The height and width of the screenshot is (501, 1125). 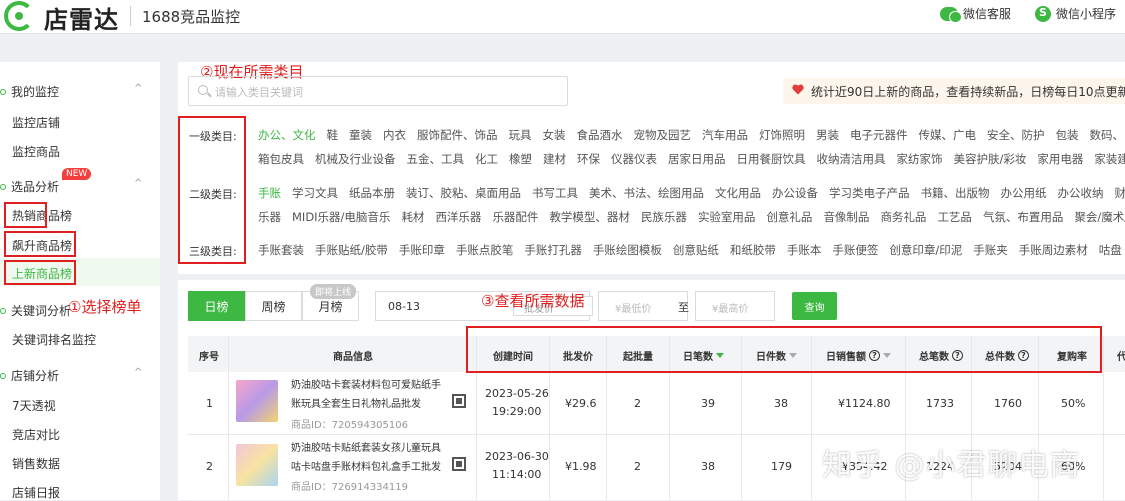 What do you see at coordinates (1067, 135) in the screenshot?
I see `category-option: 包装` at bounding box center [1067, 135].